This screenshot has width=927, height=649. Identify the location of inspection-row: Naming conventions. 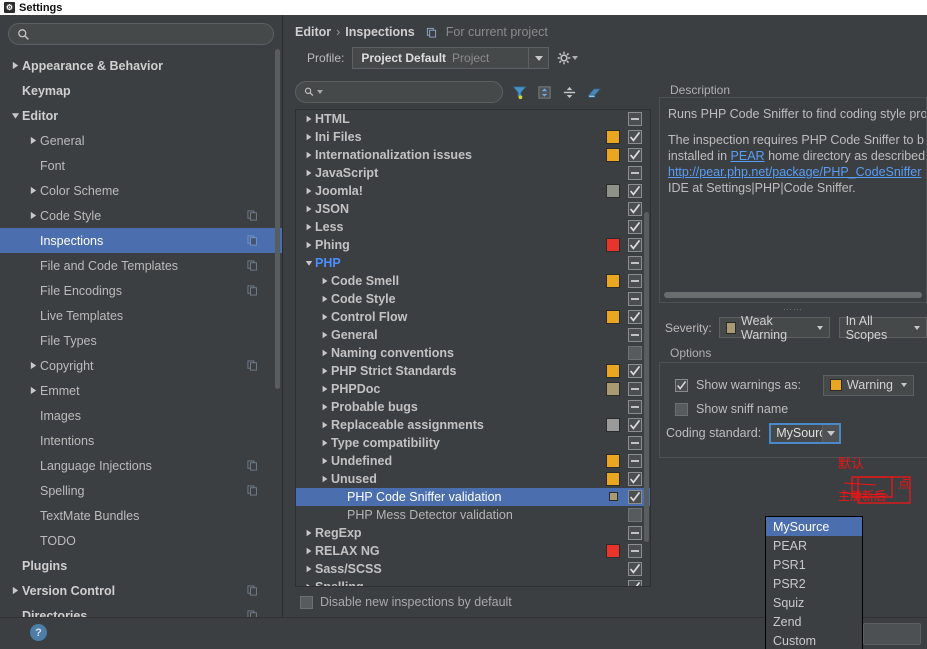
(473, 353).